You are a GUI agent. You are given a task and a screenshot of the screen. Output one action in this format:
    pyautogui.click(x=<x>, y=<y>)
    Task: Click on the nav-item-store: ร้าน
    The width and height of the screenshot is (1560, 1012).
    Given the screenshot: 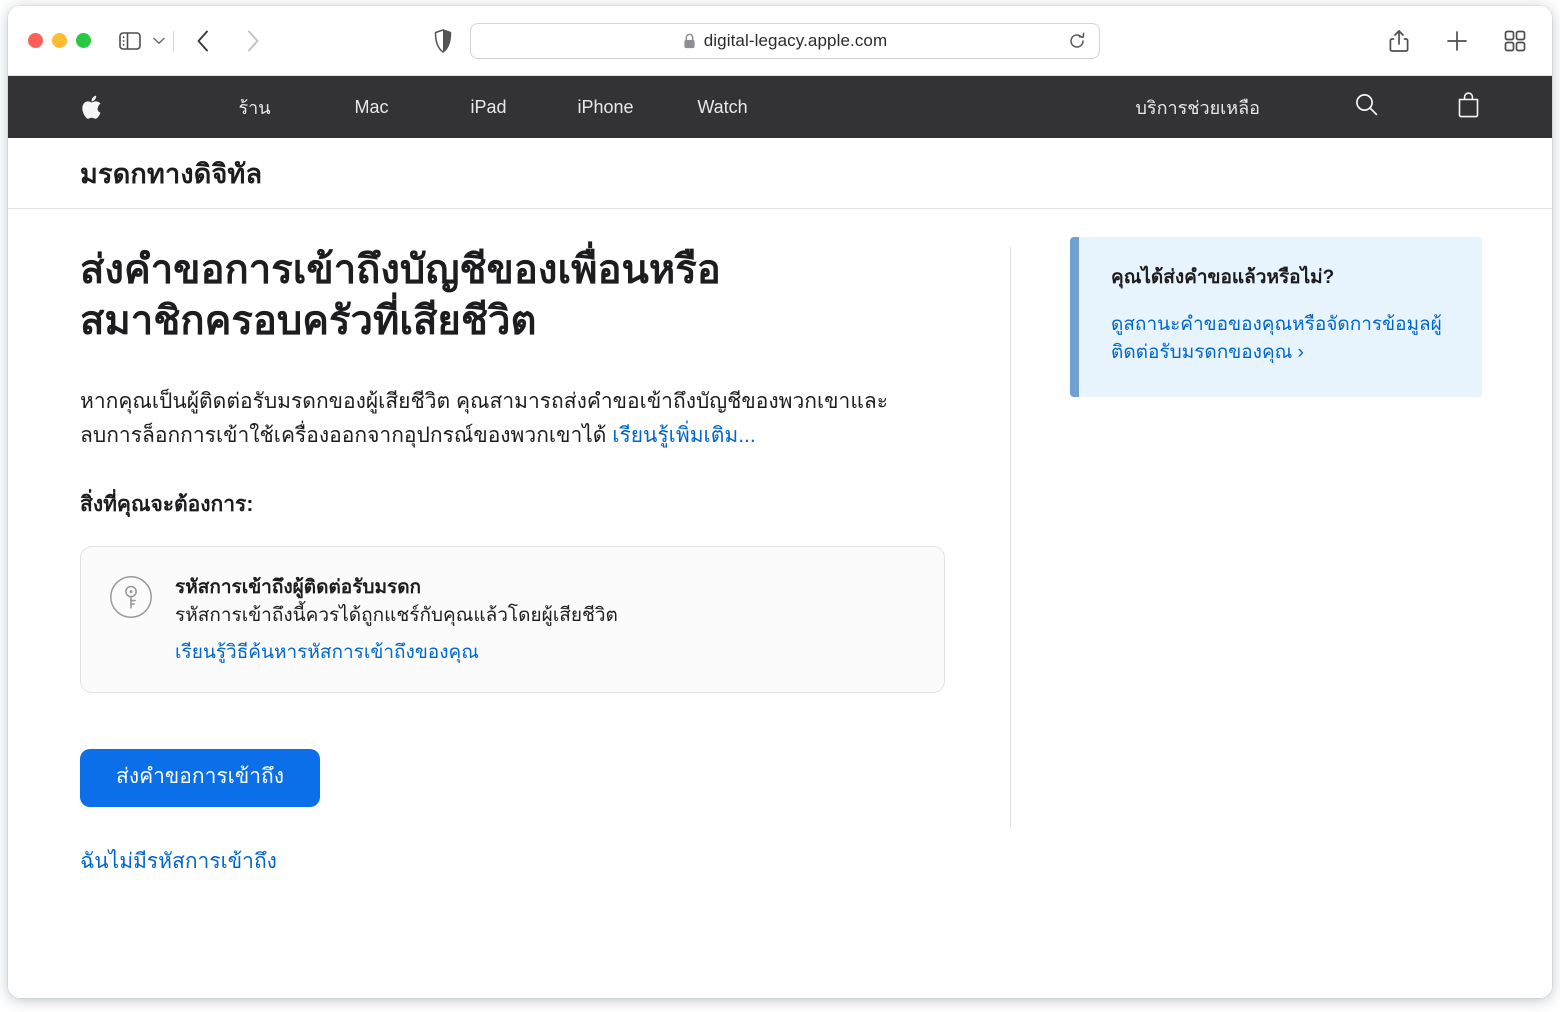 What is the action you would take?
    pyautogui.click(x=254, y=107)
    